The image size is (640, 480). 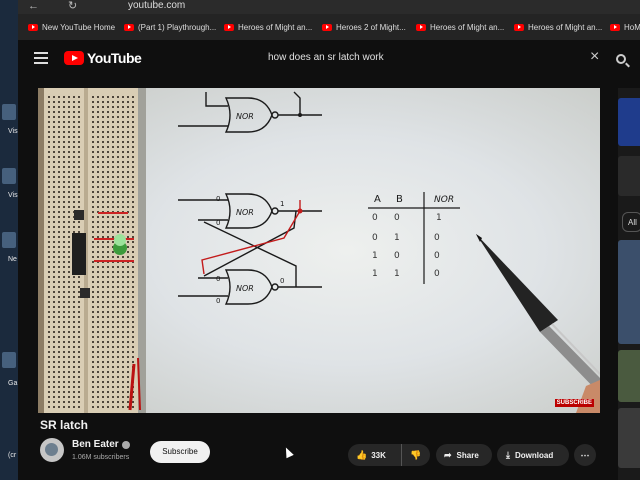 What do you see at coordinates (416, 455) in the screenshot?
I see `dislike-button: 👎` at bounding box center [416, 455].